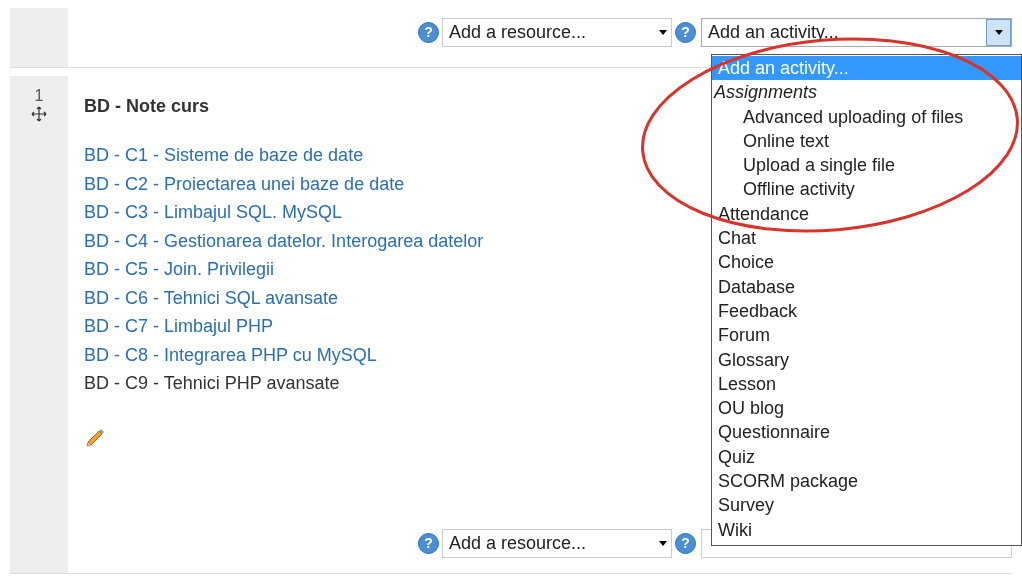  I want to click on dropdown-option: Upload a single file, so click(866, 165).